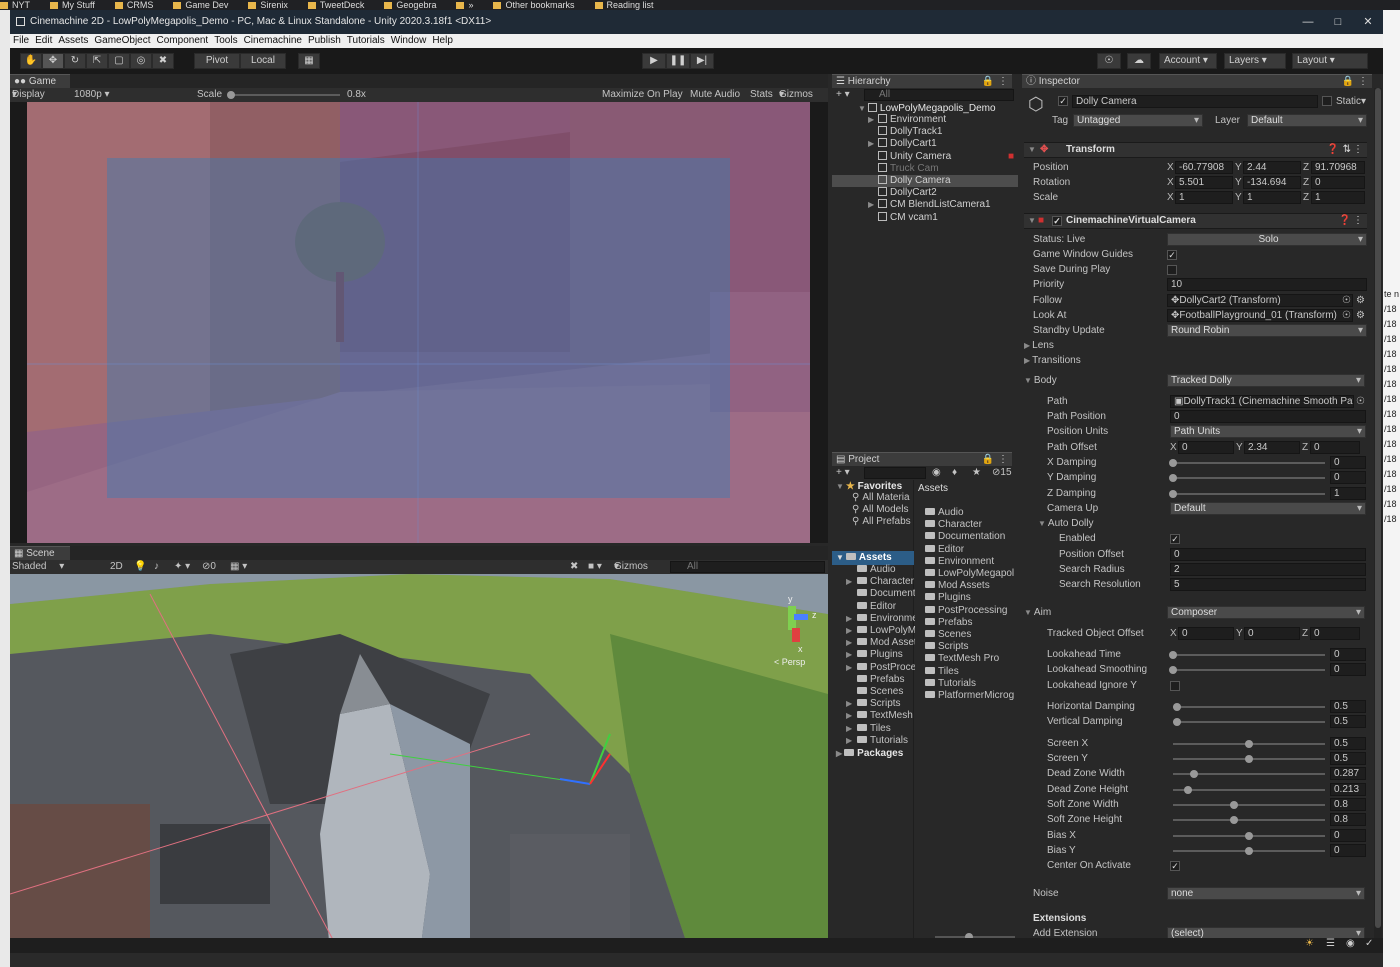 This screenshot has height=967, width=1400. I want to click on transform-pos-y-input: 2.44, so click(1272, 167).